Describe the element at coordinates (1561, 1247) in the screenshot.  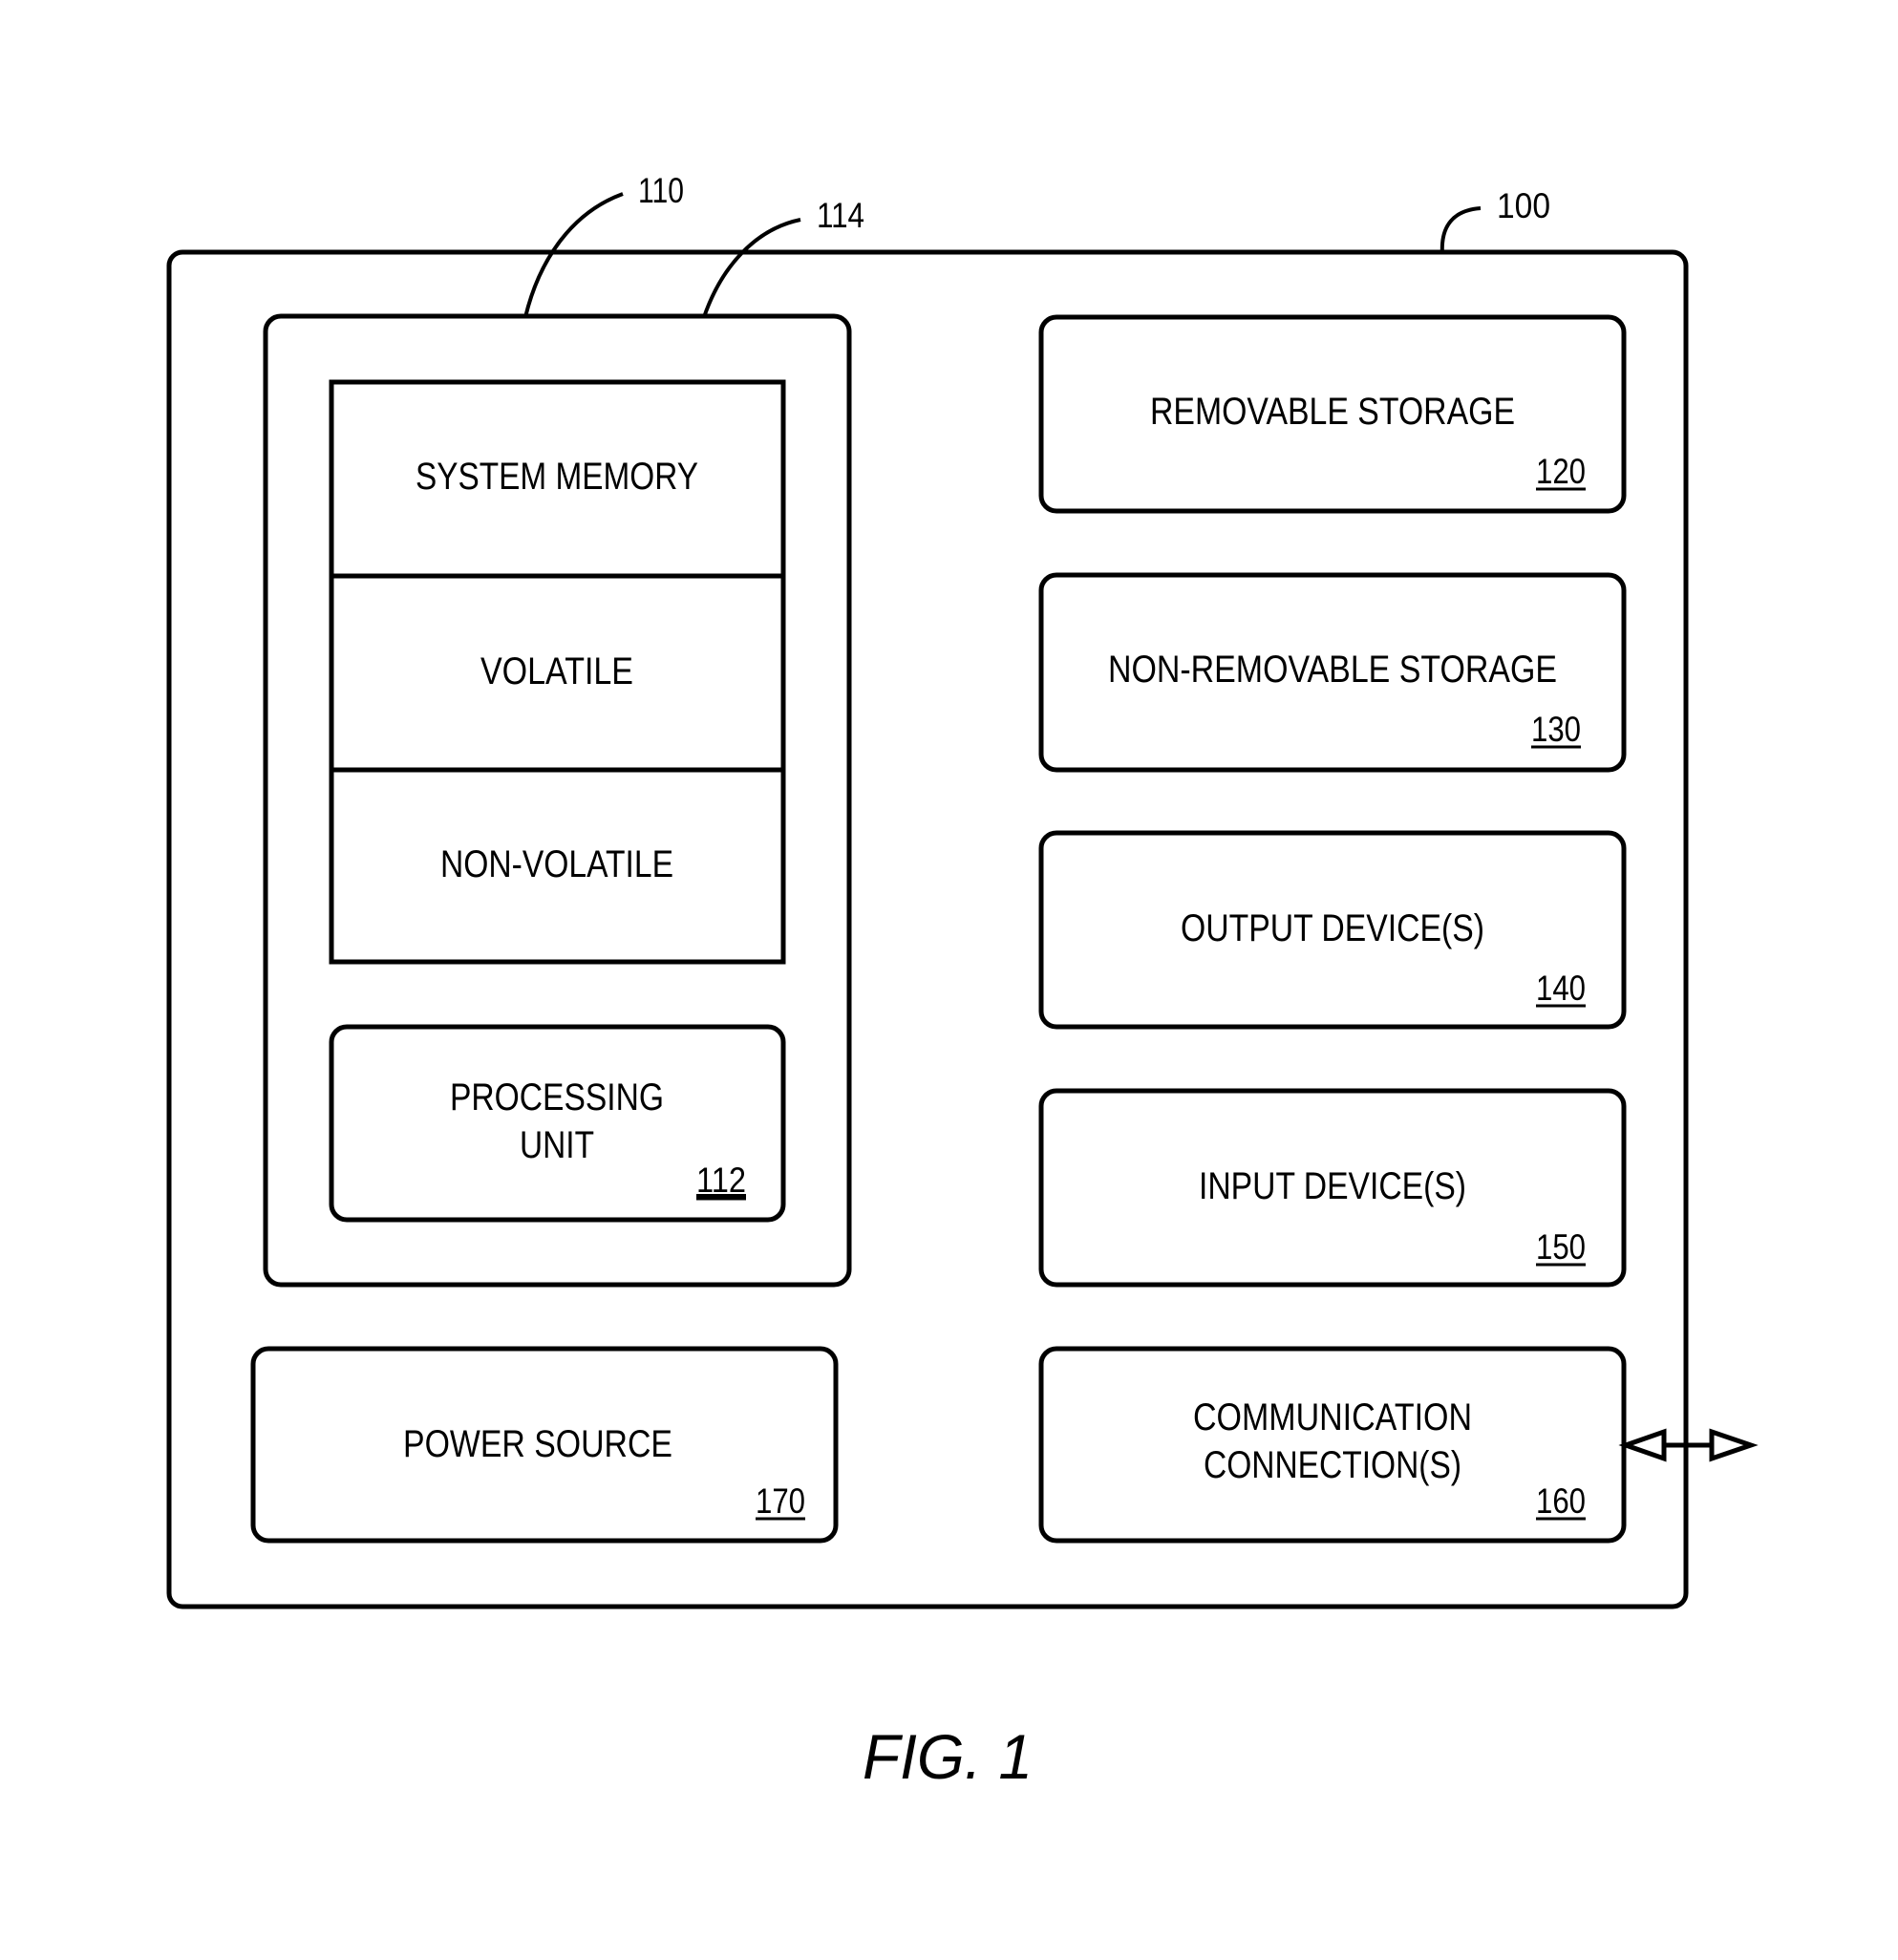
I see `input-devices-ref: 150` at that location.